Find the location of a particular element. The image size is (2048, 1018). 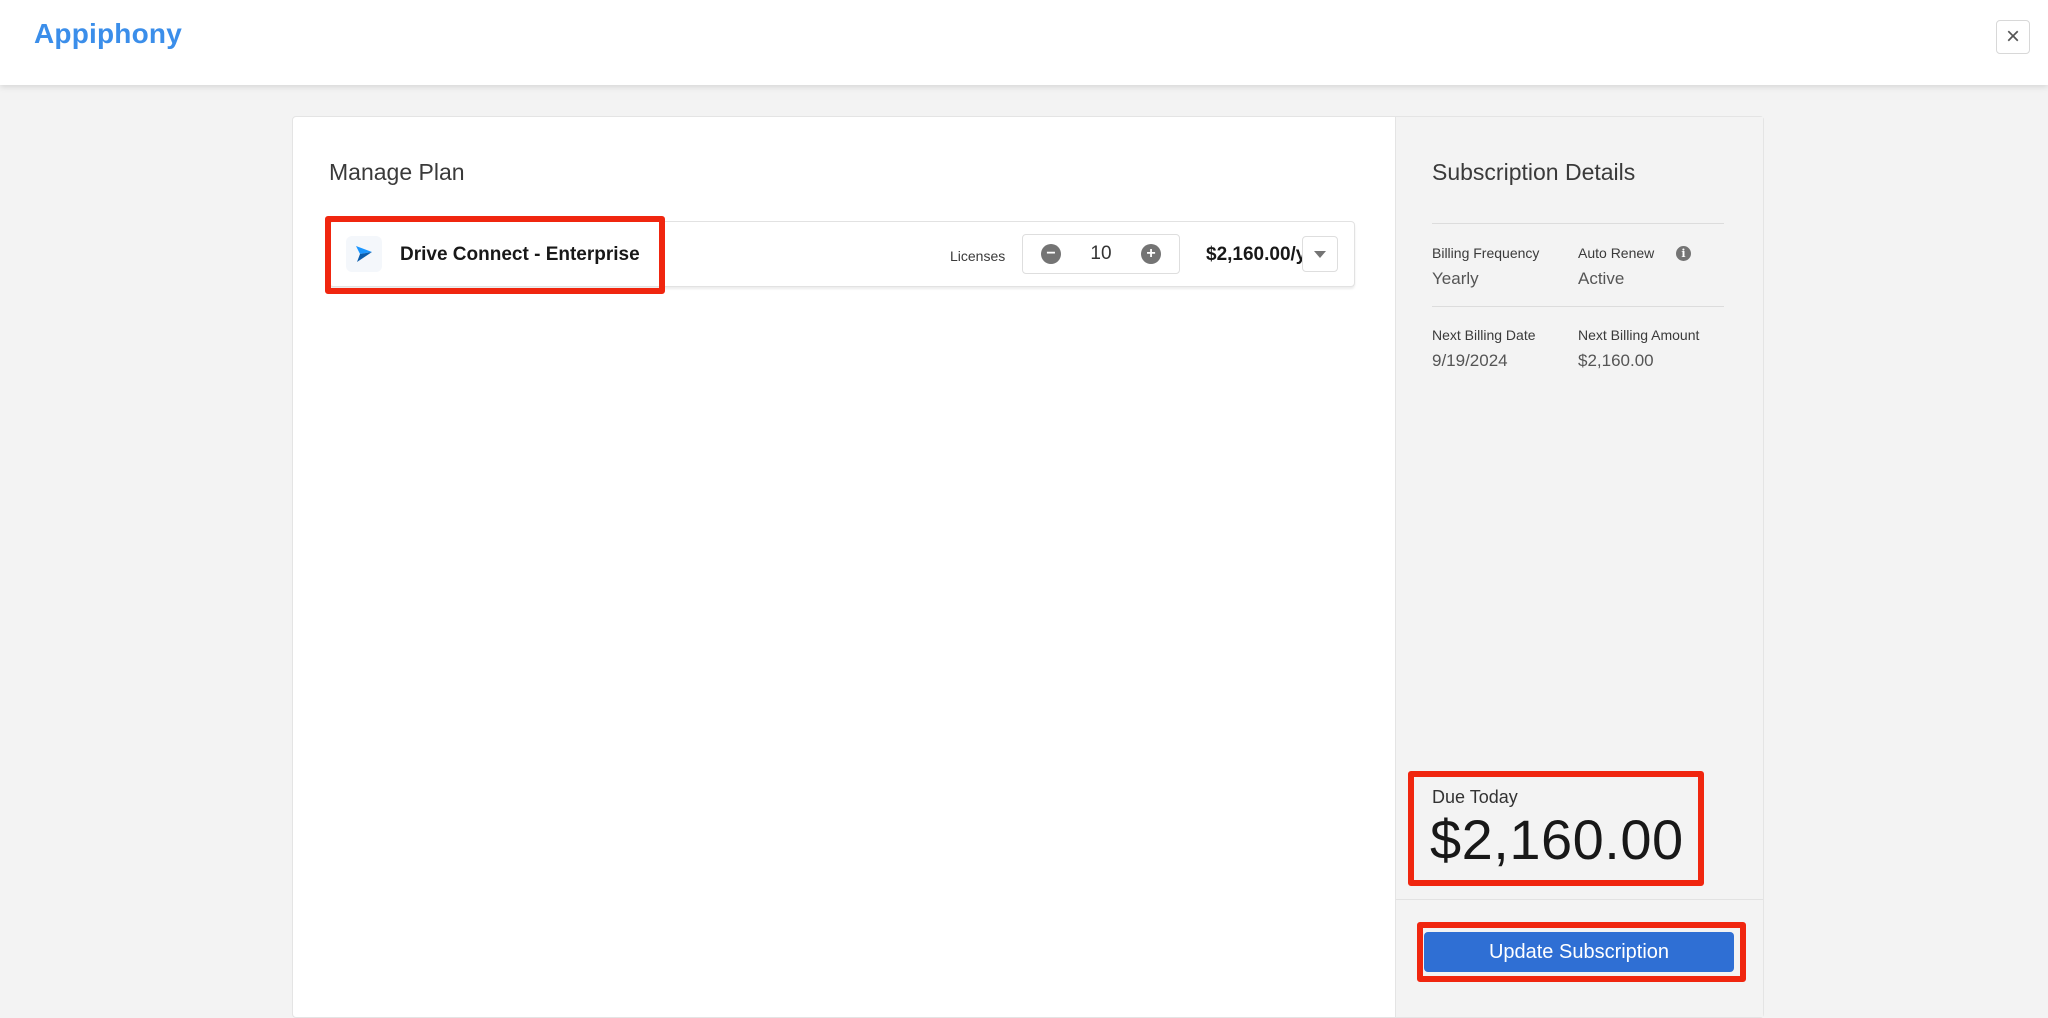

billing-frequency-label: Billing Frequency is located at coordinates (1486, 253).